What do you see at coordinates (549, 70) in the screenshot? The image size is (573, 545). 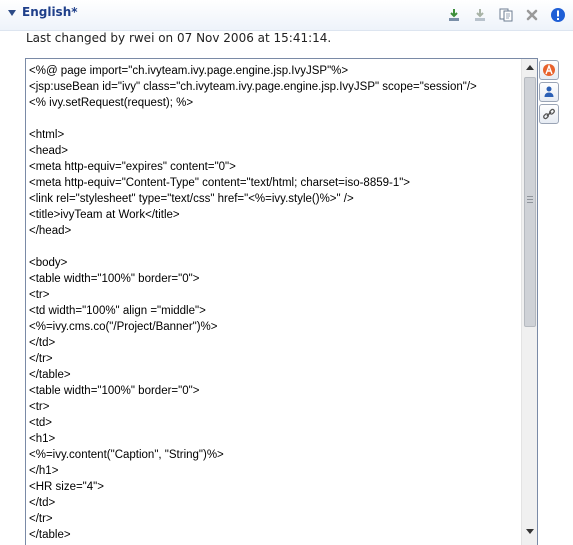 I see `text-style-icon` at bounding box center [549, 70].